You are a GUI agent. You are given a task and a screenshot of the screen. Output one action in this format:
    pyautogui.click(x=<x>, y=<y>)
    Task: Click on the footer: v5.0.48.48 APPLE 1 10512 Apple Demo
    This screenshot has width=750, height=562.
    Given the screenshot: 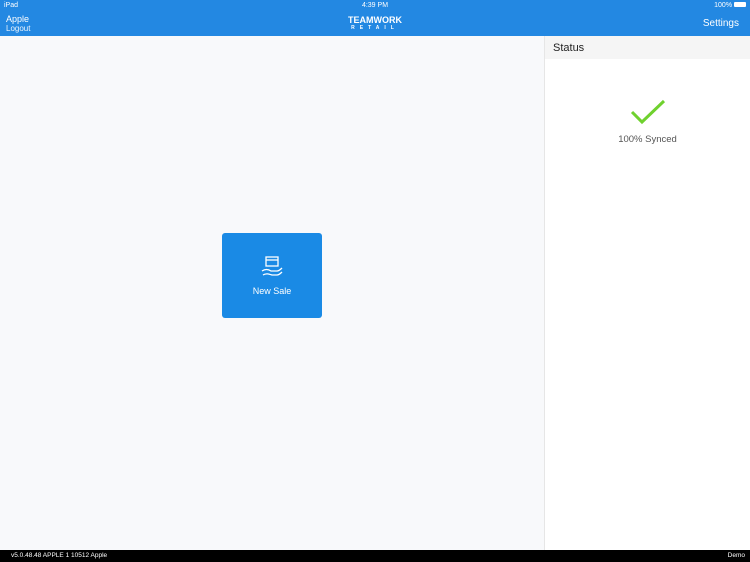 What is the action you would take?
    pyautogui.click(x=375, y=556)
    